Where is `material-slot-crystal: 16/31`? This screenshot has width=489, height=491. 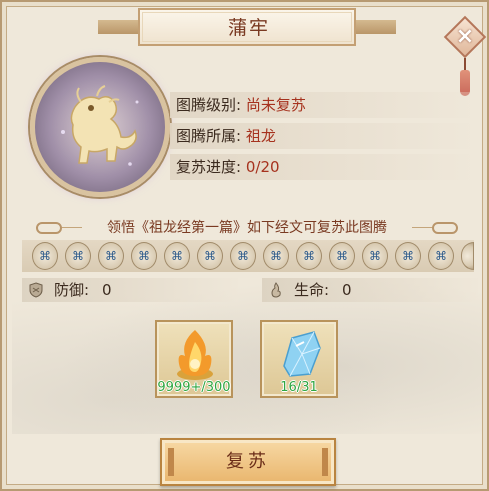 material-slot-crystal: 16/31 is located at coordinates (299, 359).